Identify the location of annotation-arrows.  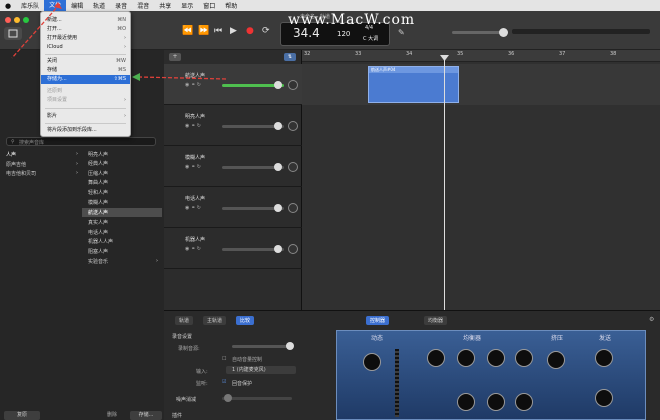
(119, 41).